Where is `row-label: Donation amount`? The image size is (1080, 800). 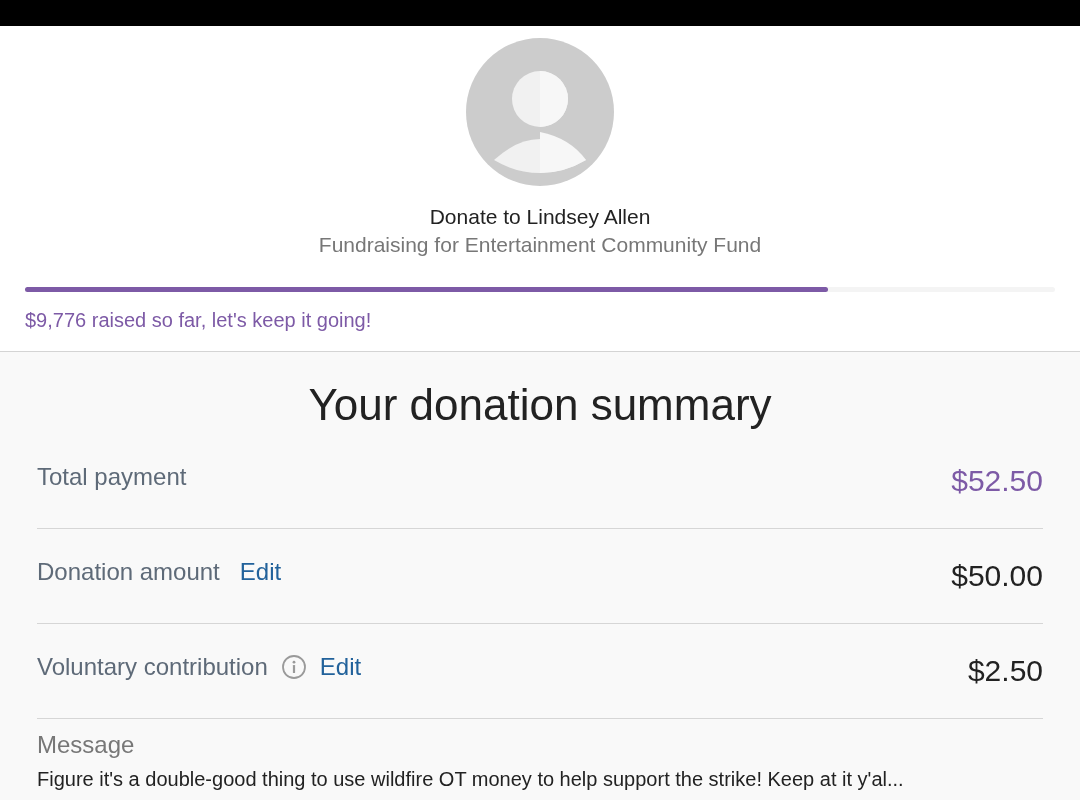 row-label: Donation amount is located at coordinates (128, 572).